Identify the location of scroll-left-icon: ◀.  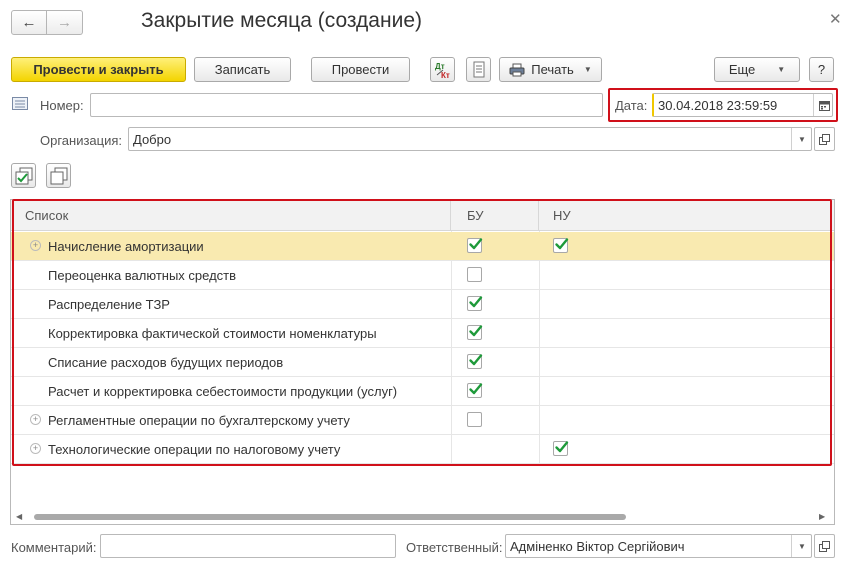
(19, 516).